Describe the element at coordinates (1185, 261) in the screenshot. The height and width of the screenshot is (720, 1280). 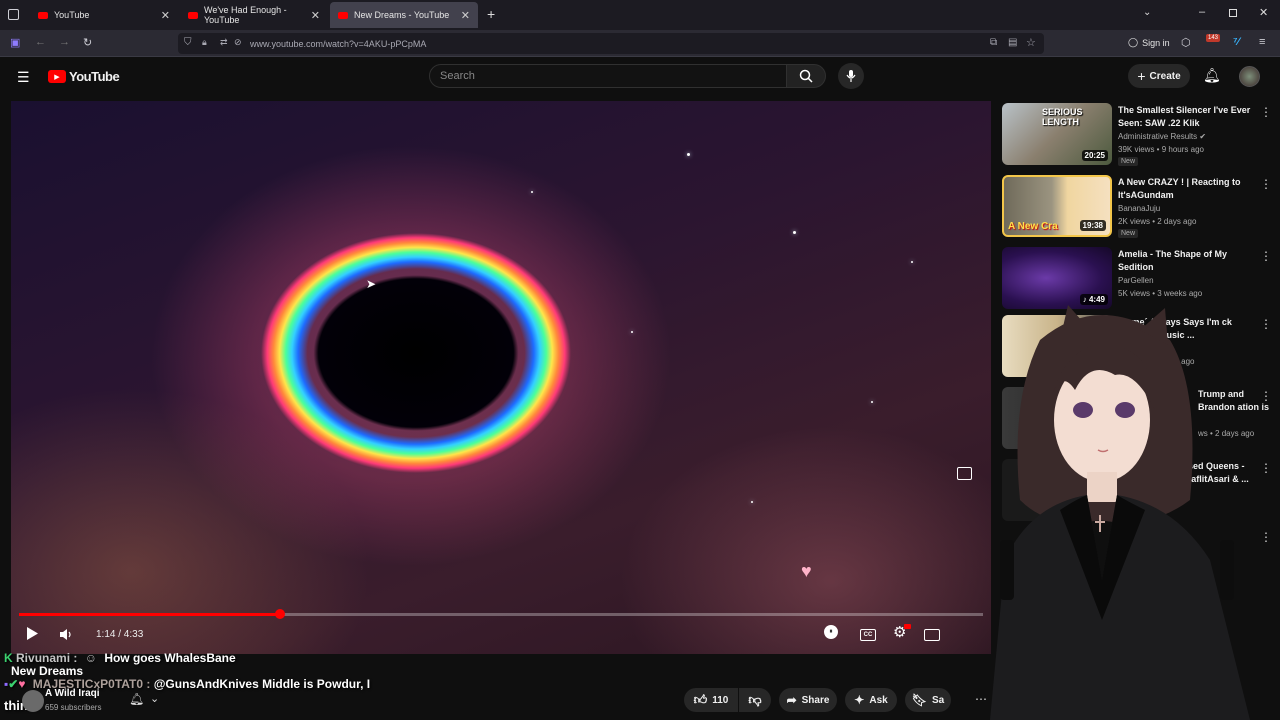
I see `video-title: Amelia - The Shape of My Sedition` at that location.